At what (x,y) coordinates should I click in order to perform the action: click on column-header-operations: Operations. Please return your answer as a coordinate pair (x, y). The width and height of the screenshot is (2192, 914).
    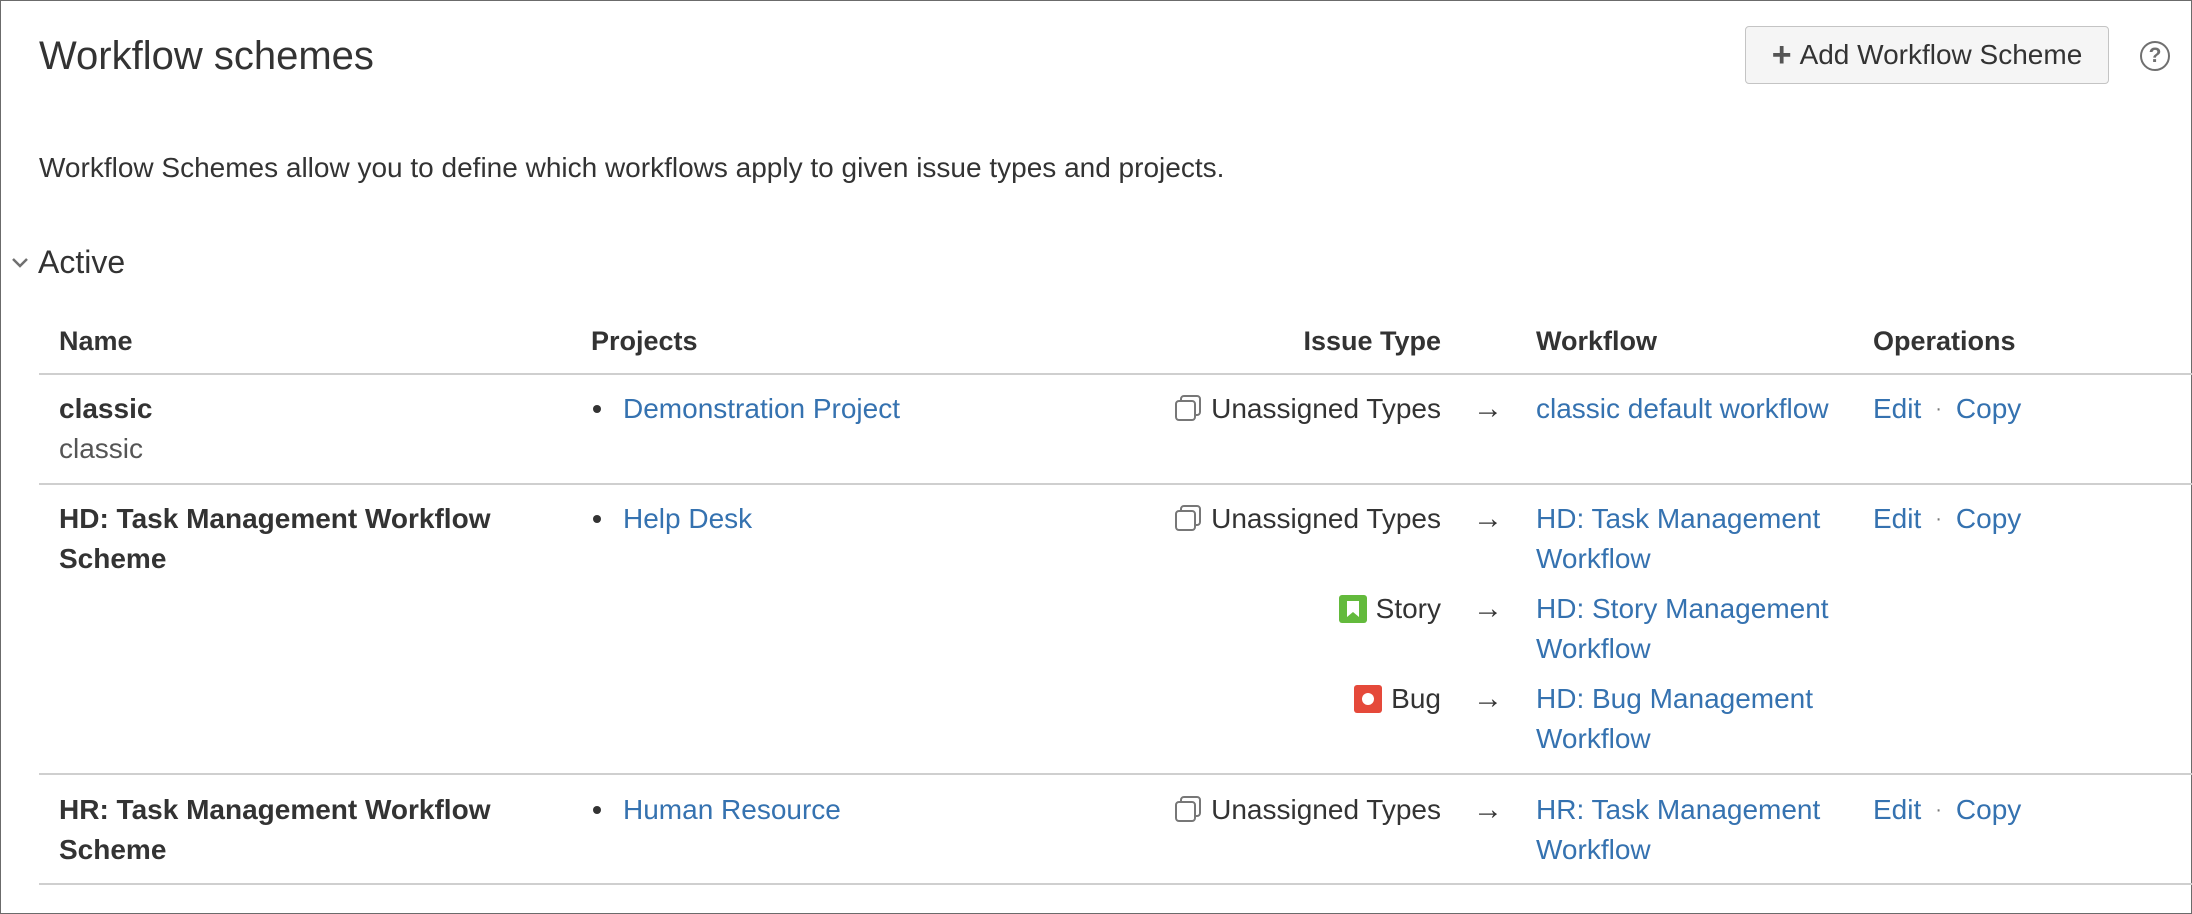
    Looking at the image, I should click on (1944, 341).